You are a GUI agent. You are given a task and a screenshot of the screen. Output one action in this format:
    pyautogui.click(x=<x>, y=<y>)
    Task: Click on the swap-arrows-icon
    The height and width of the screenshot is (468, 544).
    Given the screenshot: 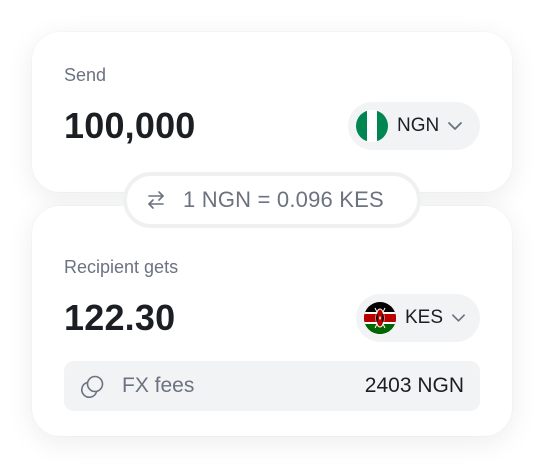 What is the action you would take?
    pyautogui.click(x=156, y=200)
    